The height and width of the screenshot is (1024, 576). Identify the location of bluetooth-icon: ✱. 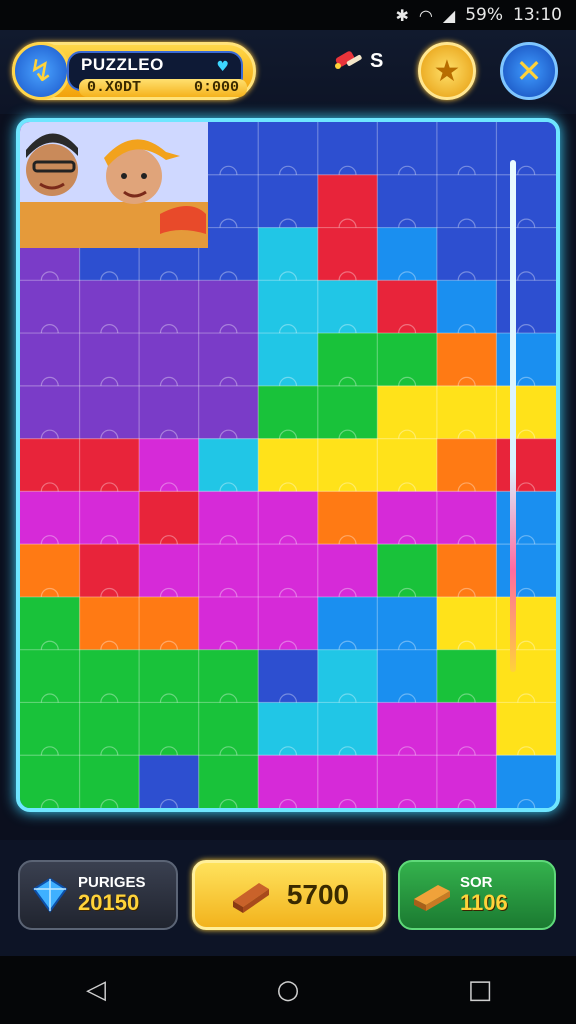
(402, 15).